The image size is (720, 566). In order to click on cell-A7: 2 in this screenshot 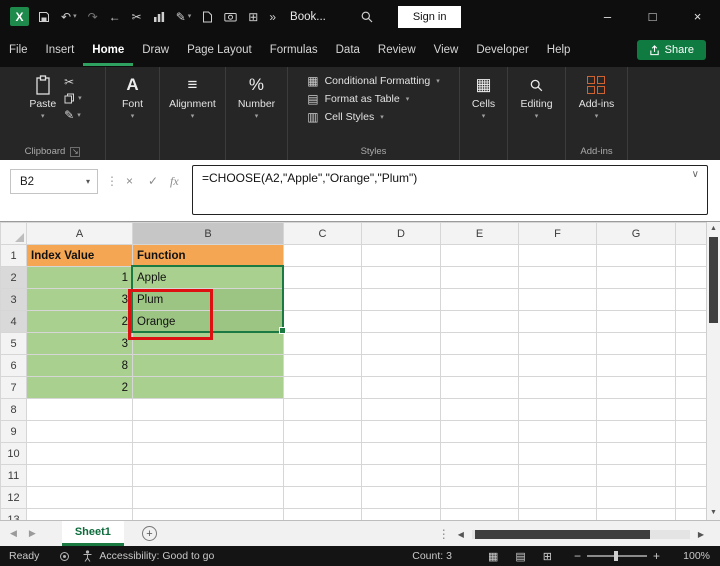, I will do `click(79, 387)`.